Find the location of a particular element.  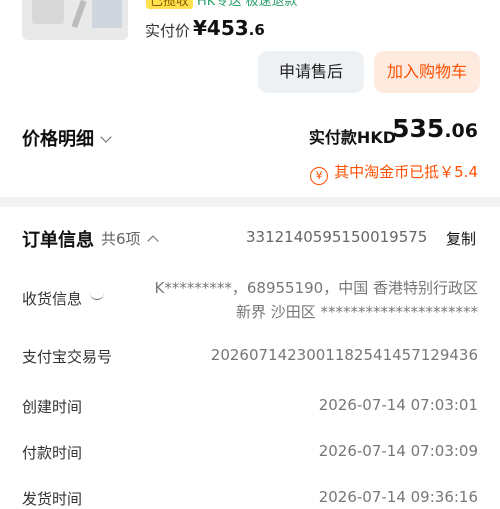

eye-closed-icon is located at coordinates (97, 296).